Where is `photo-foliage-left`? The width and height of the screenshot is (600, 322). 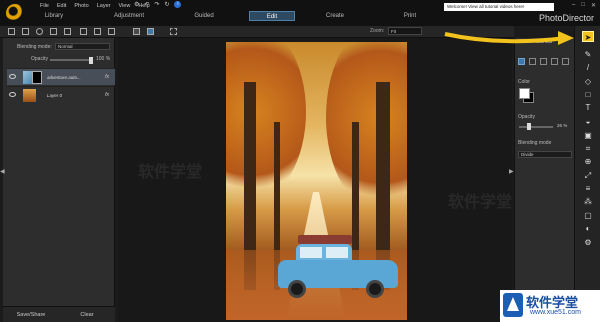 photo-foliage-left is located at coordinates (266, 122).